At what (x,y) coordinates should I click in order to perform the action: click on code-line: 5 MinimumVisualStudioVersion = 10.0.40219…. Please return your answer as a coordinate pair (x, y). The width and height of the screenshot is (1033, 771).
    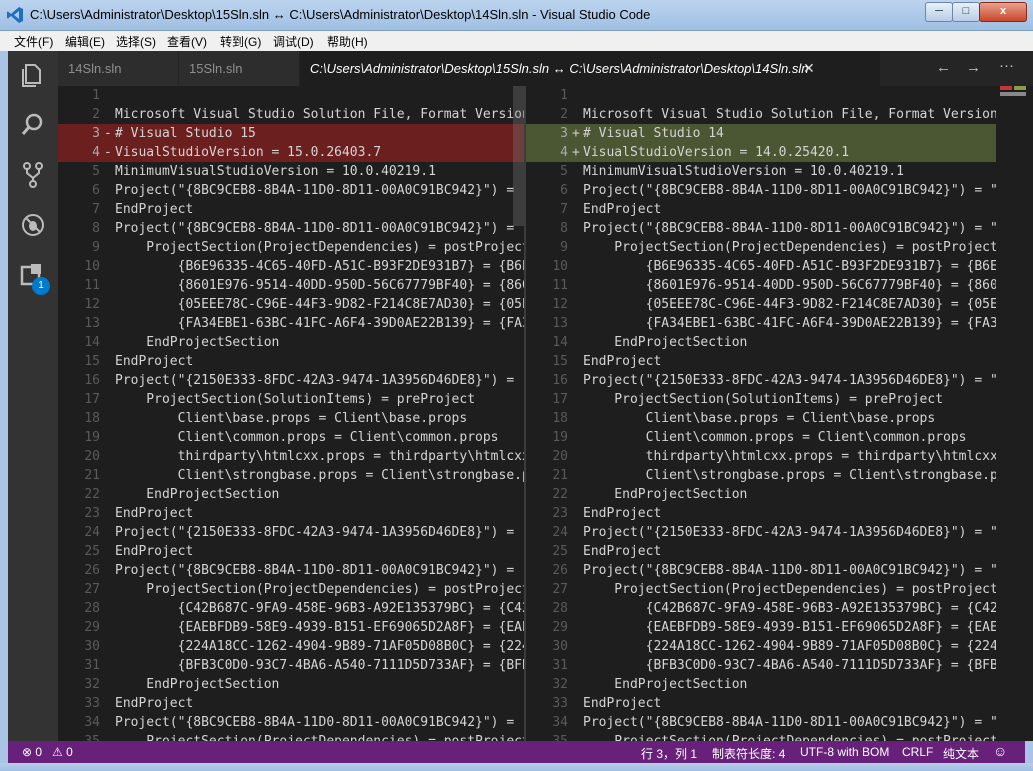
    Looking at the image, I should click on (291, 171).